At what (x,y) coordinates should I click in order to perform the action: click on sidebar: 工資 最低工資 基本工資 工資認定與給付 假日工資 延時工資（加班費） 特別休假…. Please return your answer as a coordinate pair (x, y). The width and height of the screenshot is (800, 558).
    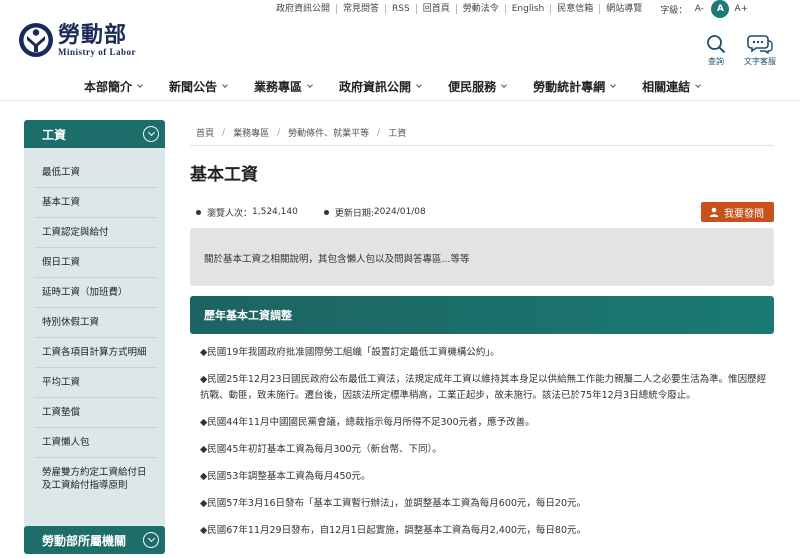
    Looking at the image, I should click on (94, 326).